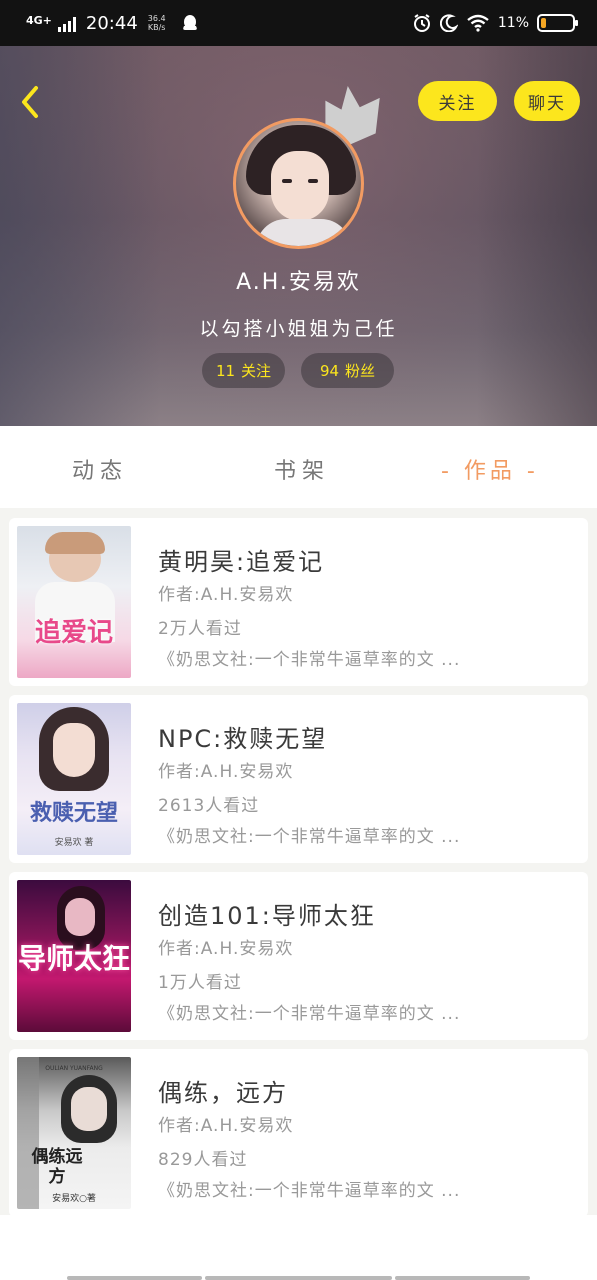 The width and height of the screenshot is (597, 1280). I want to click on book-cover: 救赎无望 安易欢 著, so click(74, 779).